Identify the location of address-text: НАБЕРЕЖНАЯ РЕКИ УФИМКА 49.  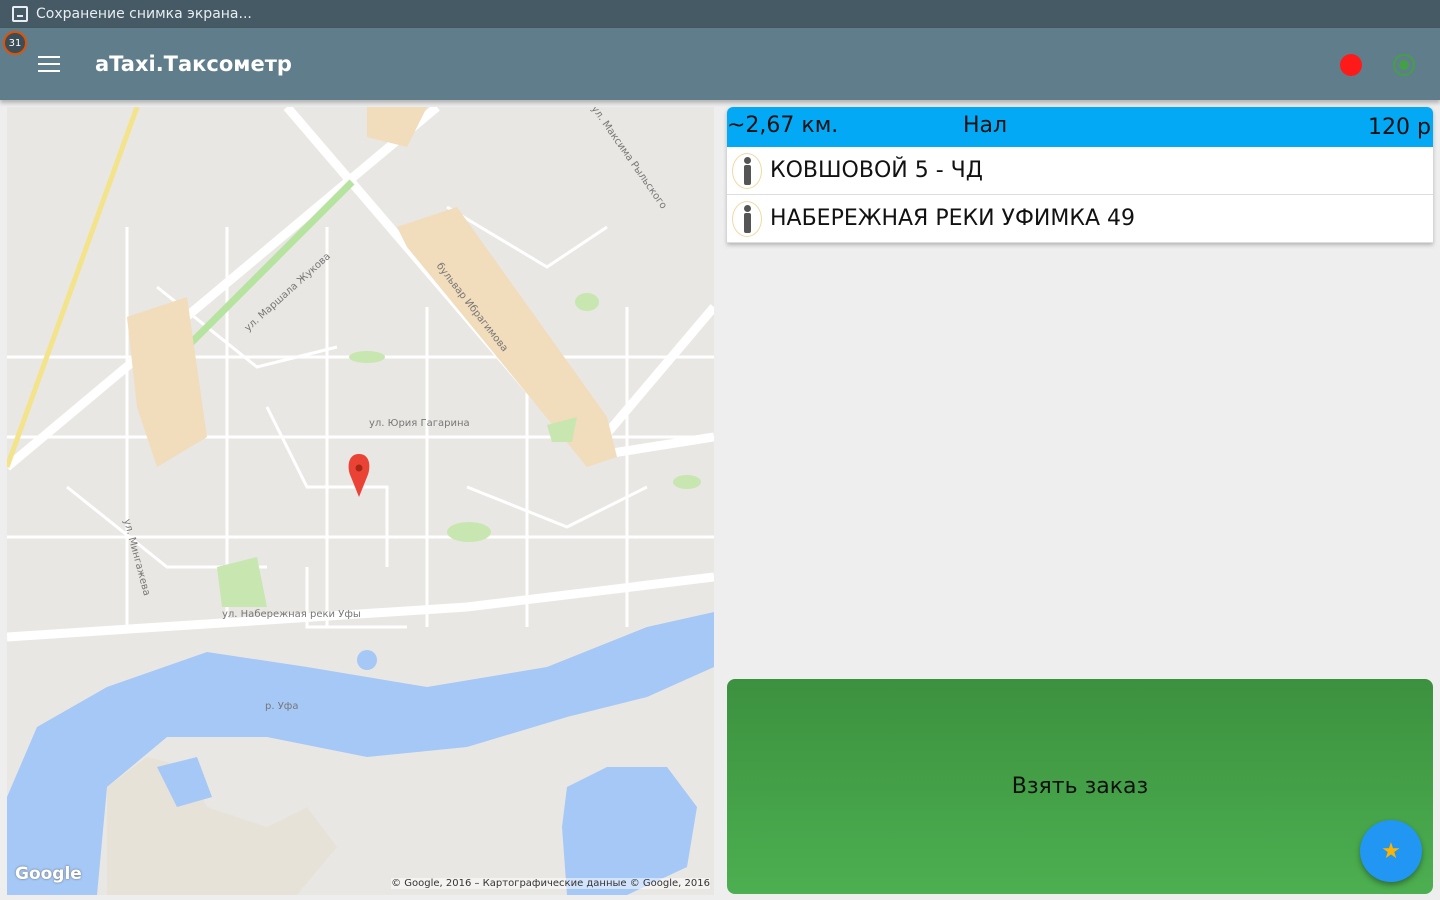
(952, 218).